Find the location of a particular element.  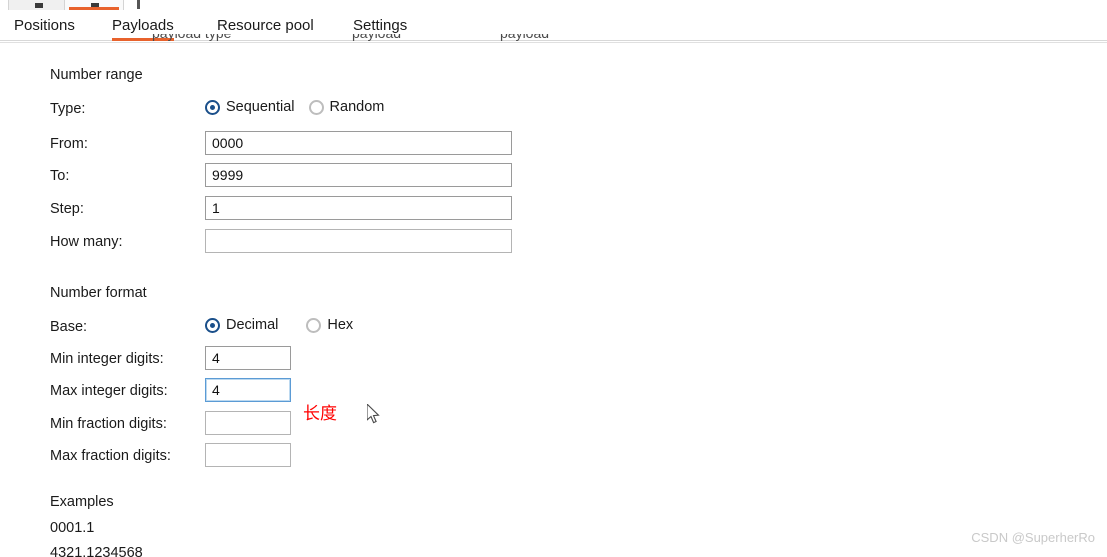

examples-section: Examples 0001.1 4321.1234568 is located at coordinates (553, 525).